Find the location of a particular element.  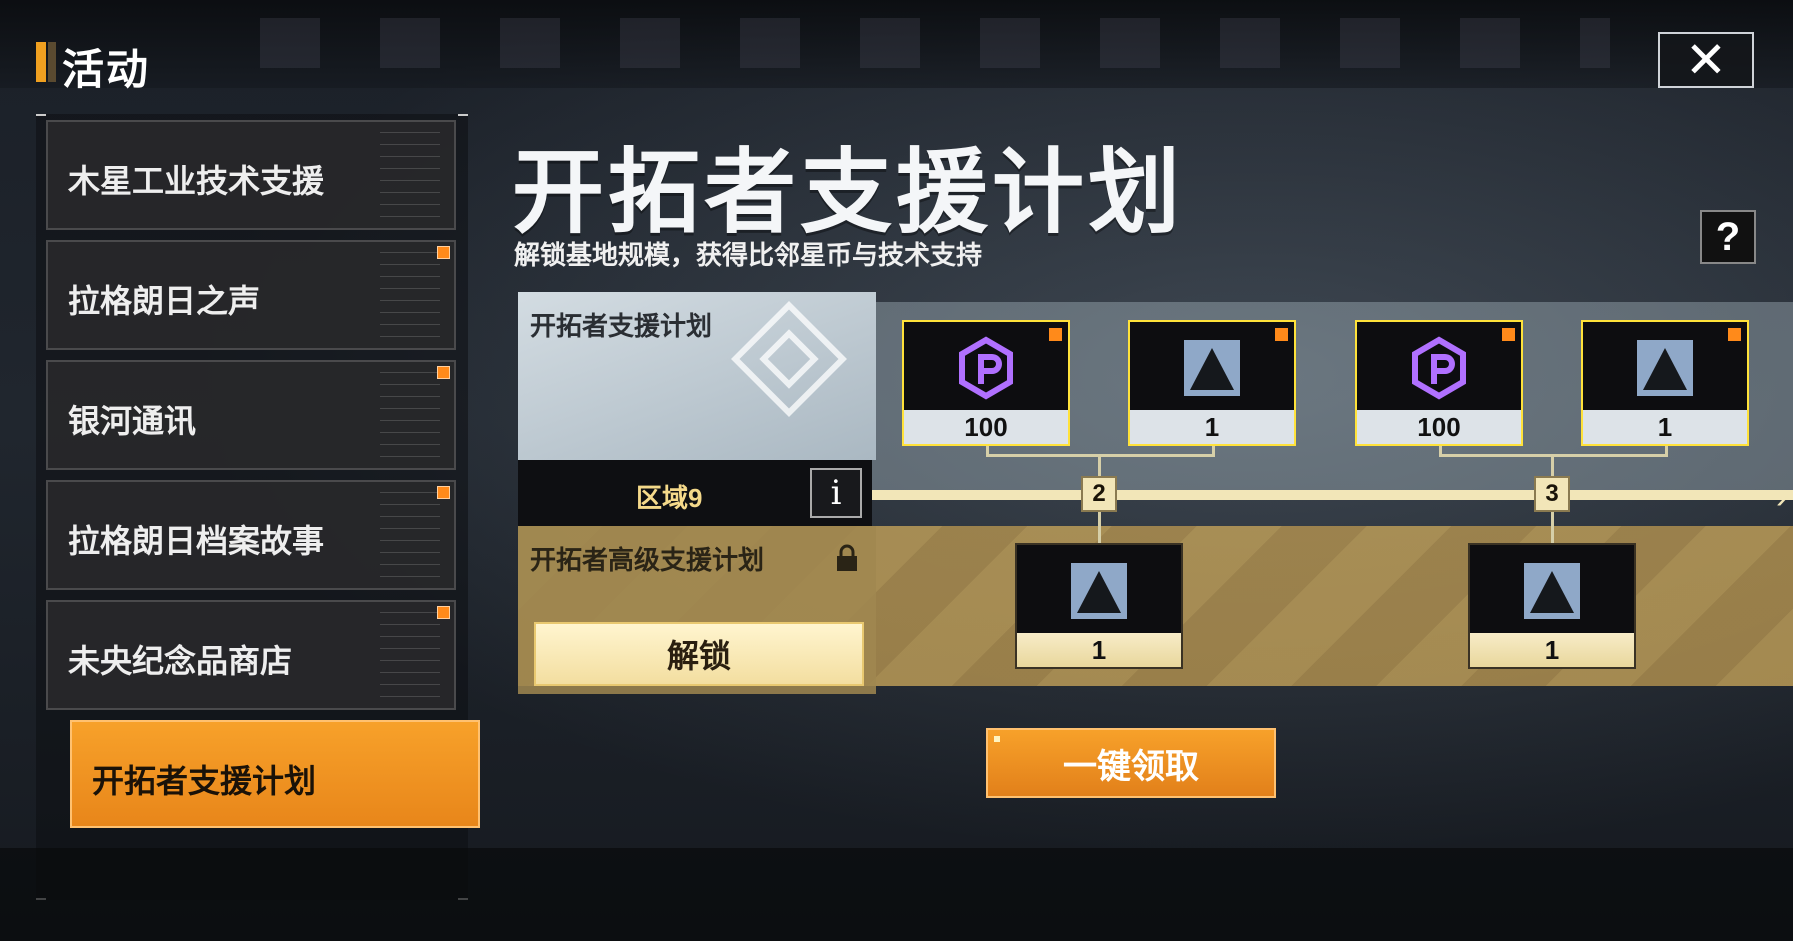

top-bar is located at coordinates (896, 44).